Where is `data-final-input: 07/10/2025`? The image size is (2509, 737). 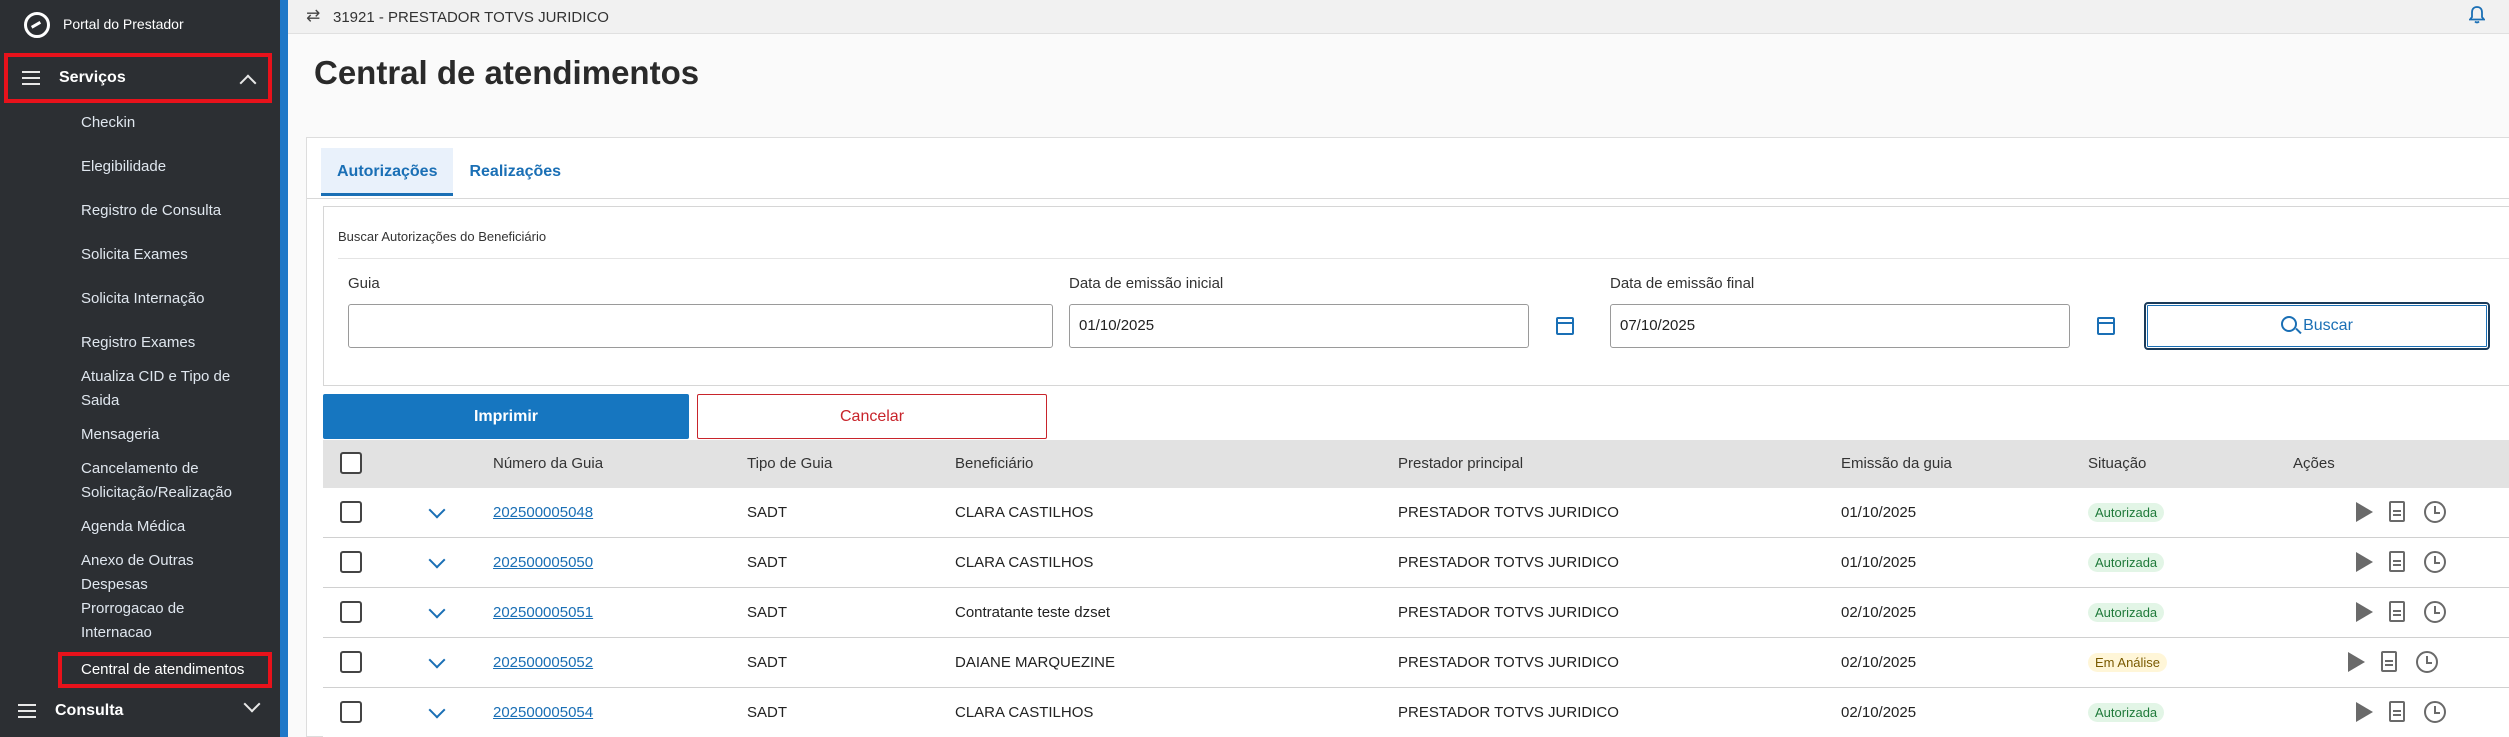 data-final-input: 07/10/2025 is located at coordinates (1840, 326).